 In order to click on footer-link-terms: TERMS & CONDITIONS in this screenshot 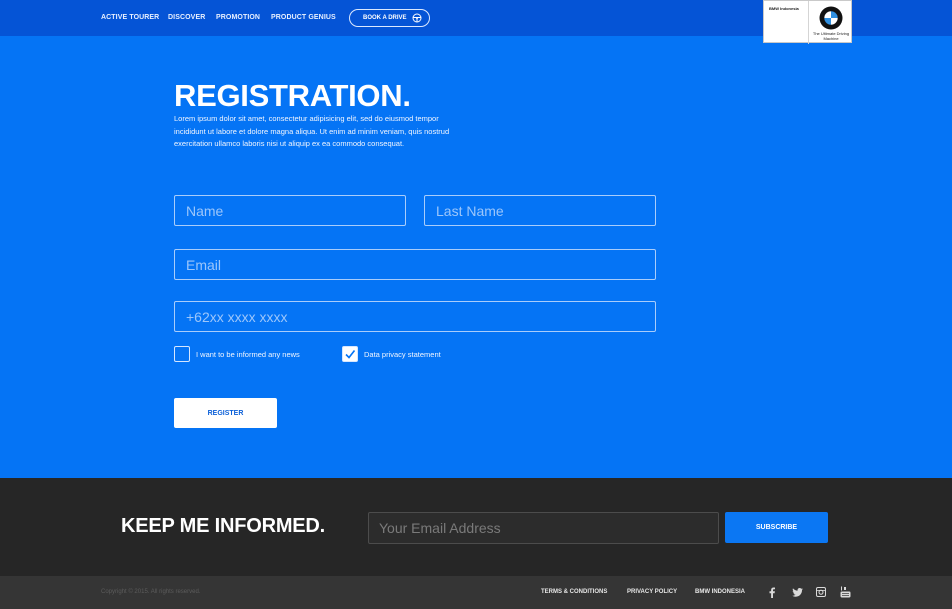, I will do `click(574, 592)`.